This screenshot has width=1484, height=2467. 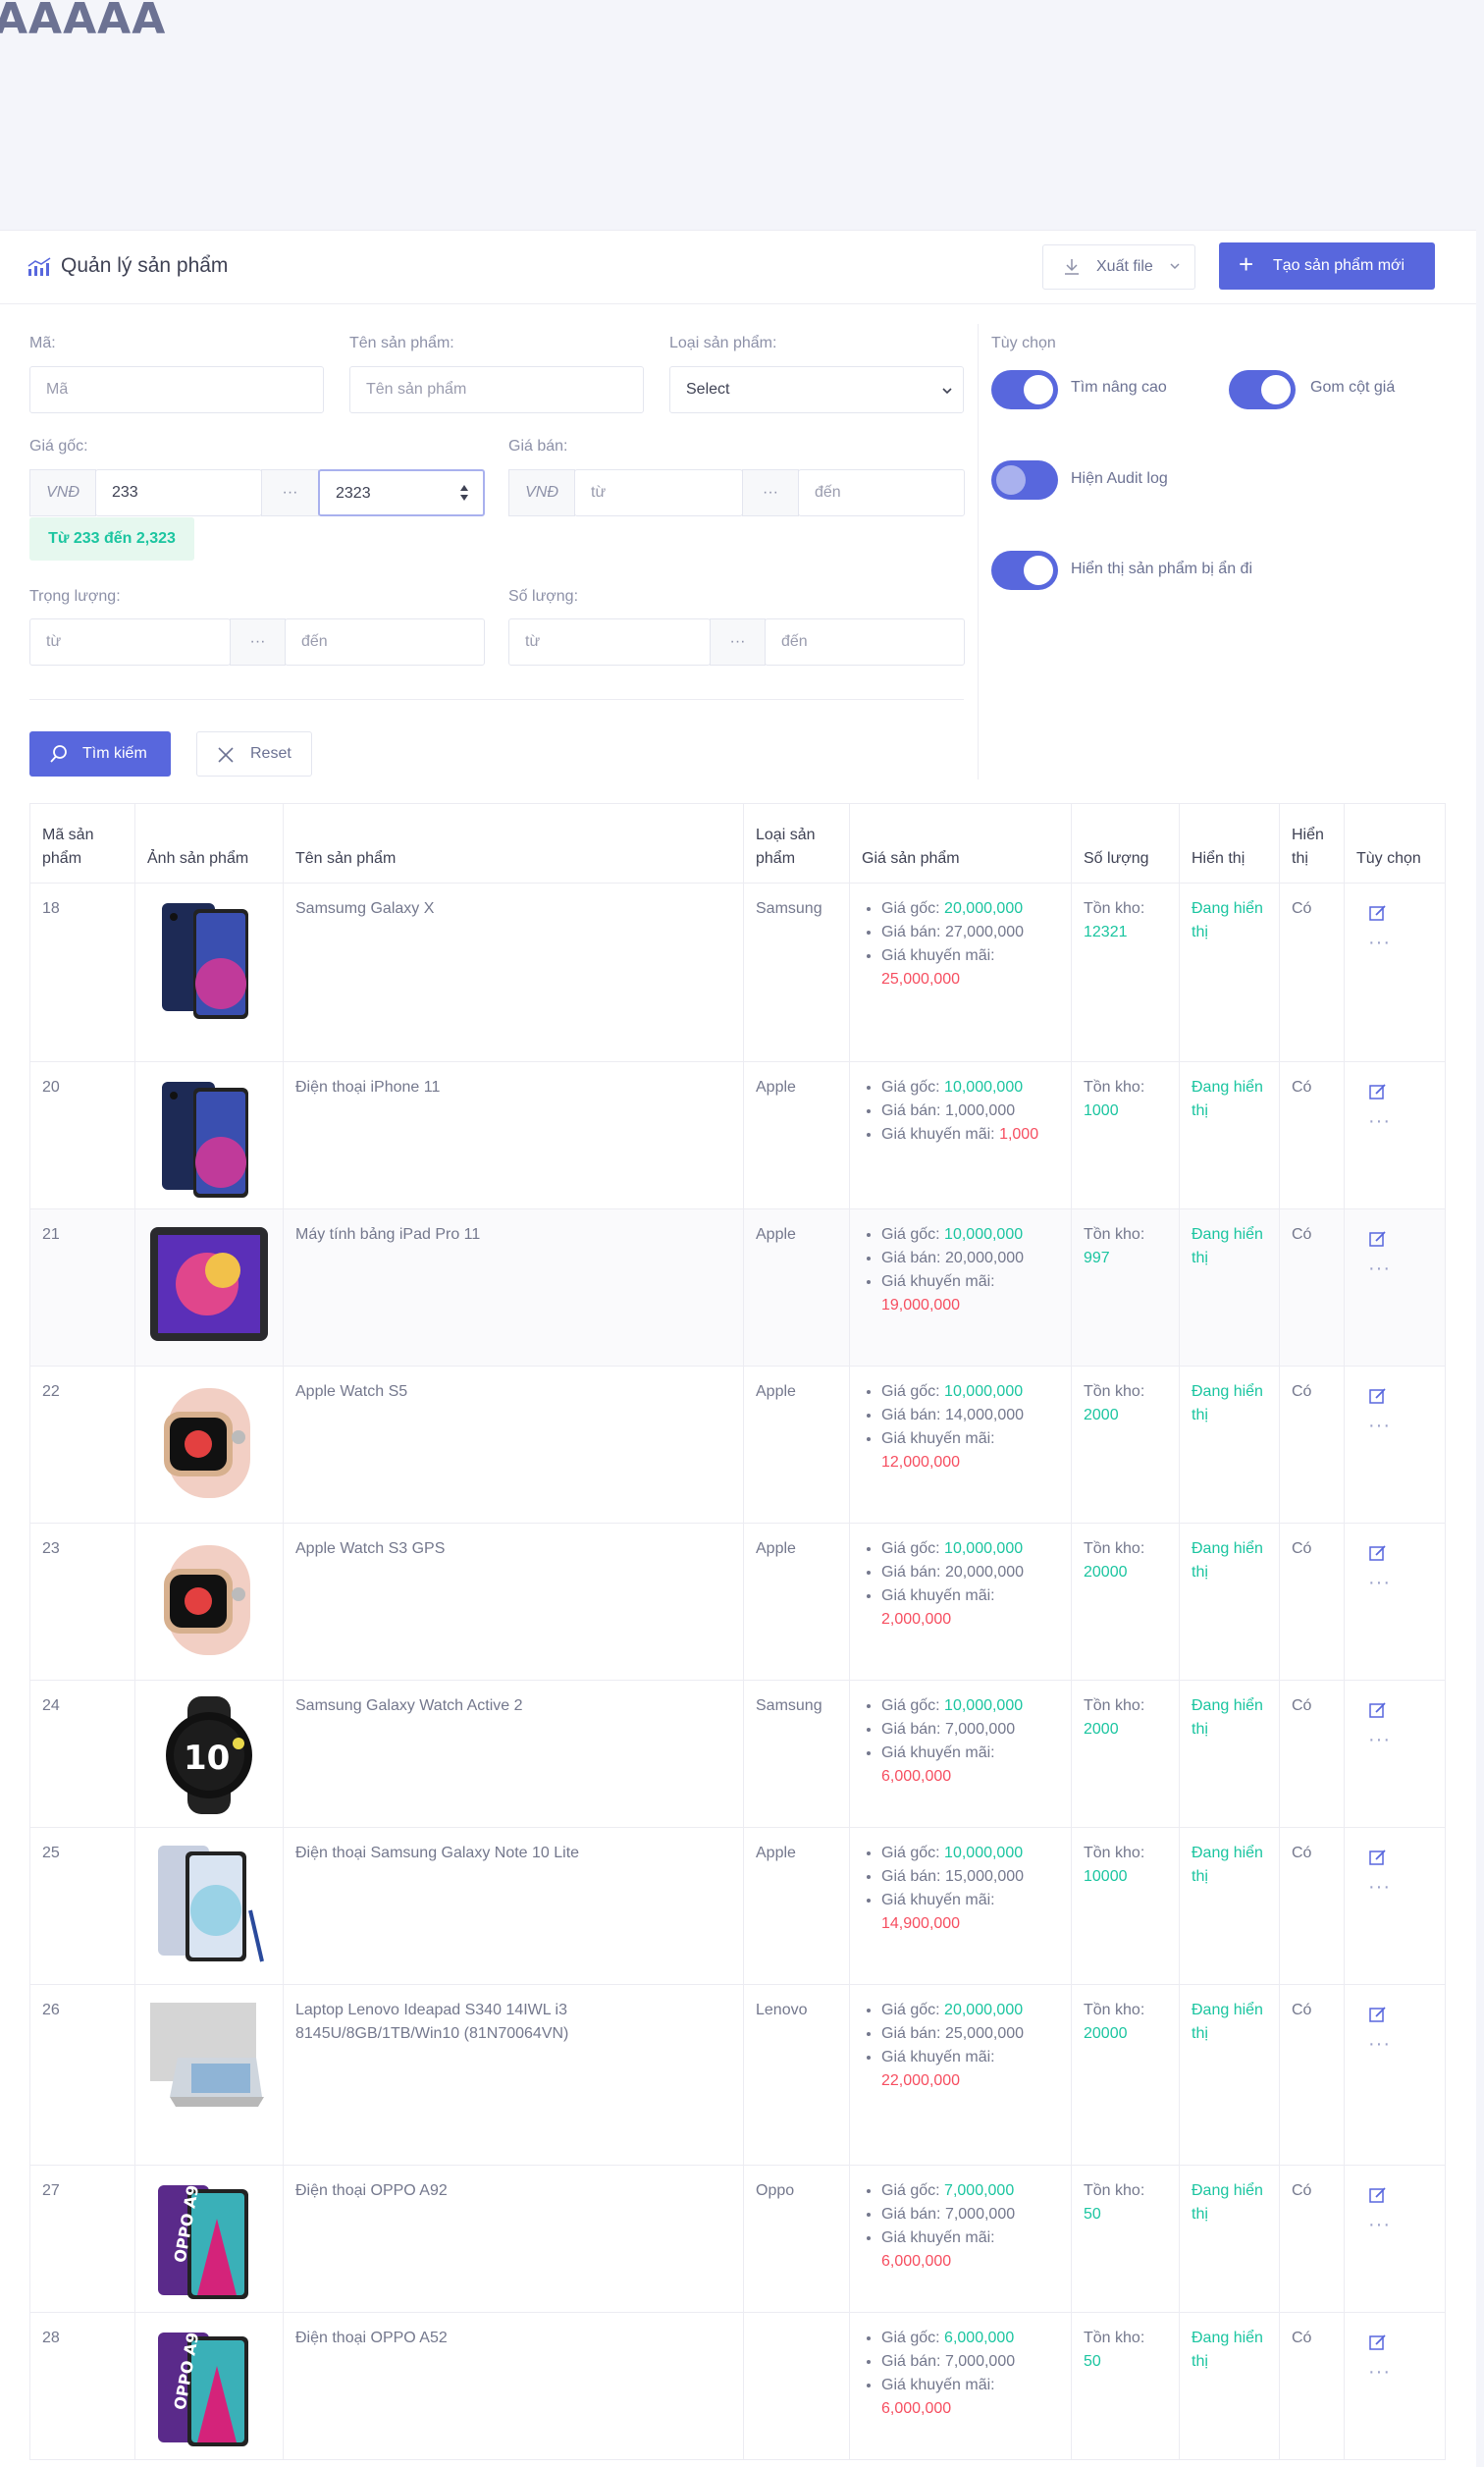 I want to click on product-name: Samsung Galaxy Watch Active 2, so click(x=513, y=1754).